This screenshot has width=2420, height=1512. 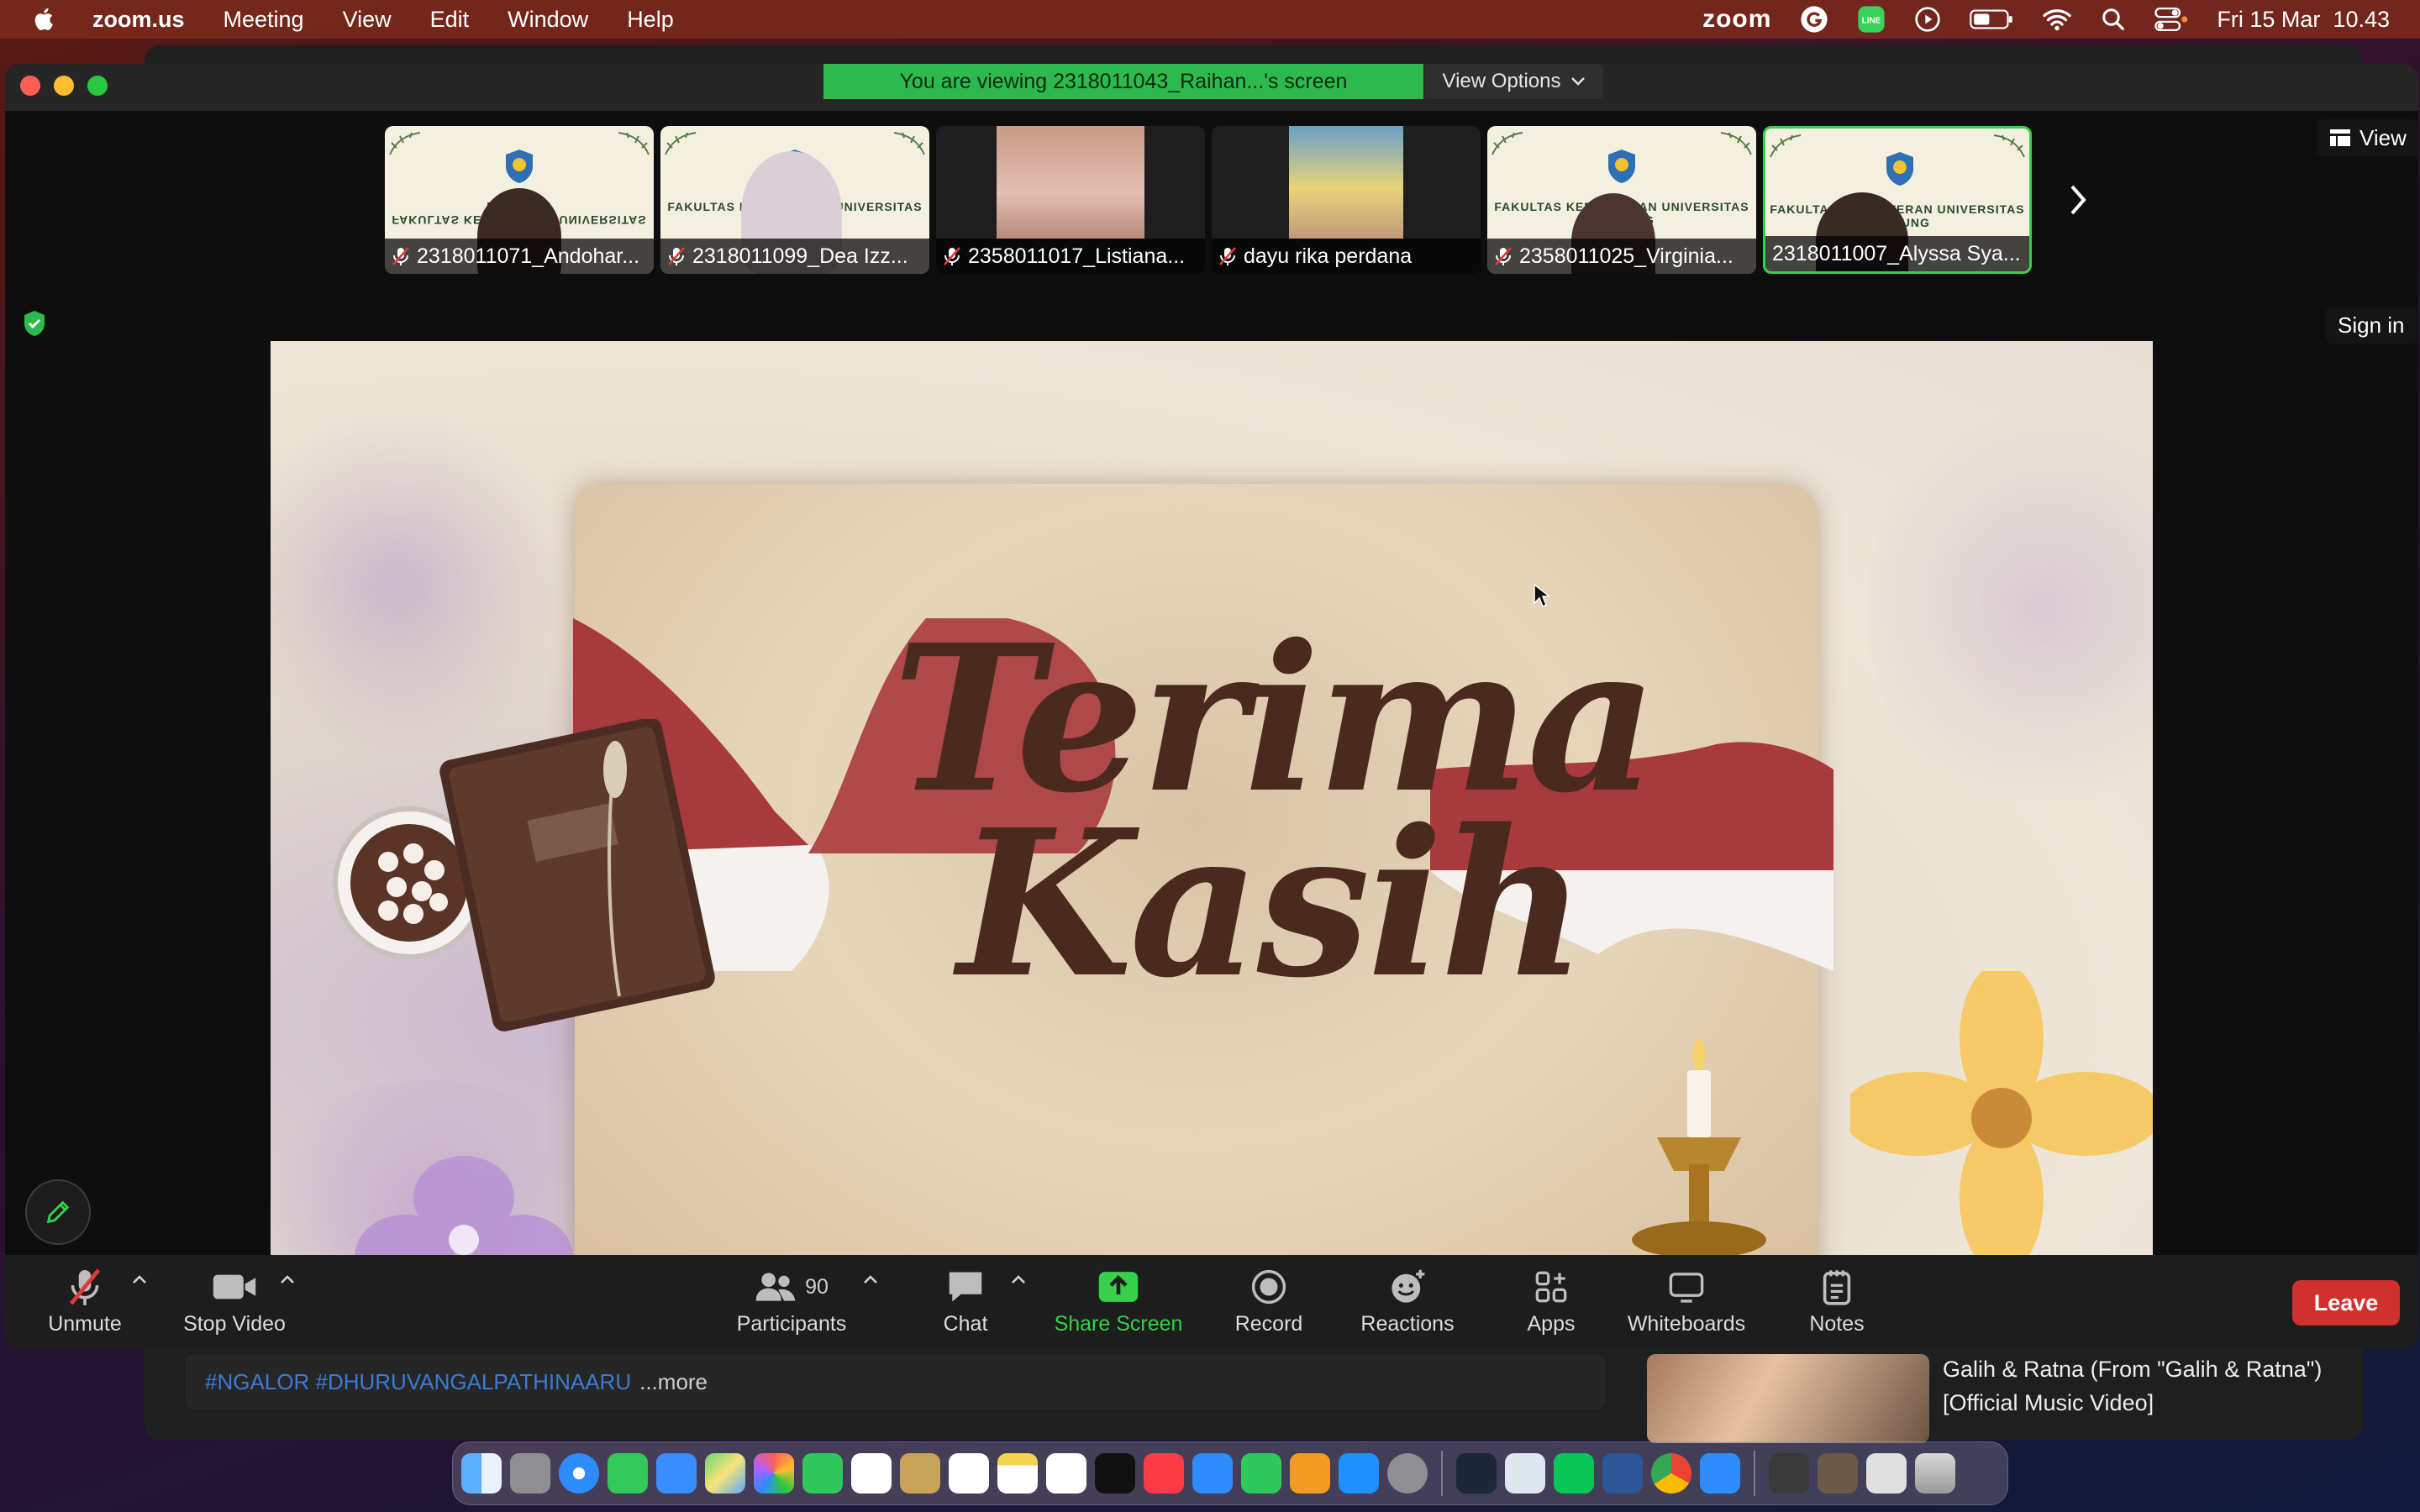 I want to click on share-screen-button: Share Screen, so click(x=1118, y=1302).